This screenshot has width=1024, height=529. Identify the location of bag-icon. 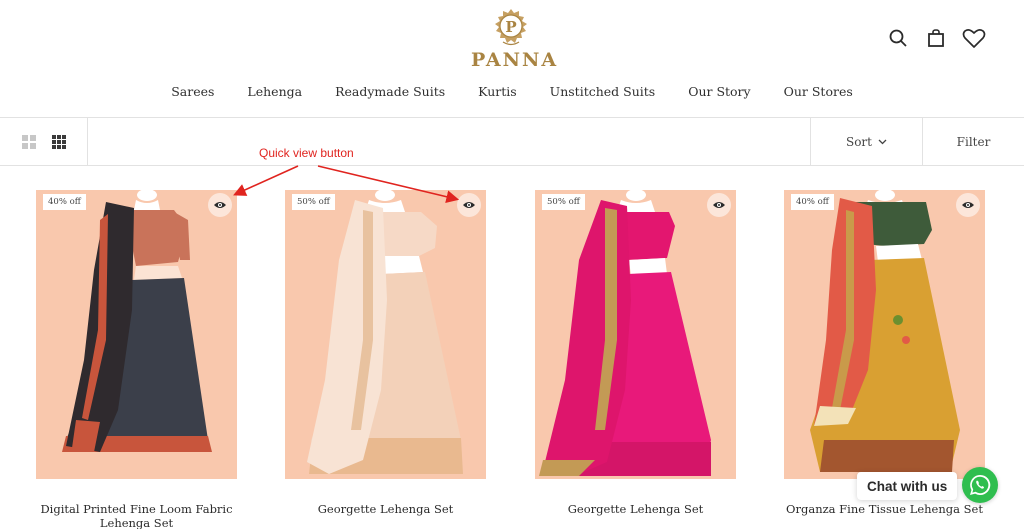
(936, 38).